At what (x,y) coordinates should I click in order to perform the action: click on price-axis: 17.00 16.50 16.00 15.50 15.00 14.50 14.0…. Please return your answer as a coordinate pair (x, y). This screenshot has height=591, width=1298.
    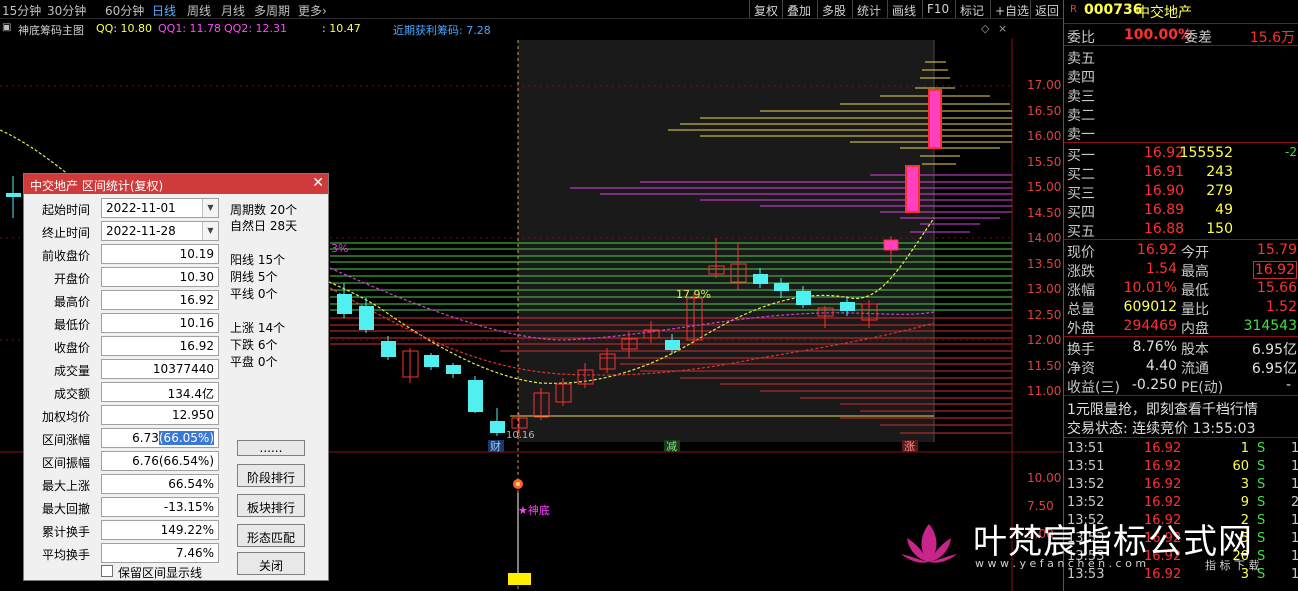
    Looking at the image, I should click on (1037, 314).